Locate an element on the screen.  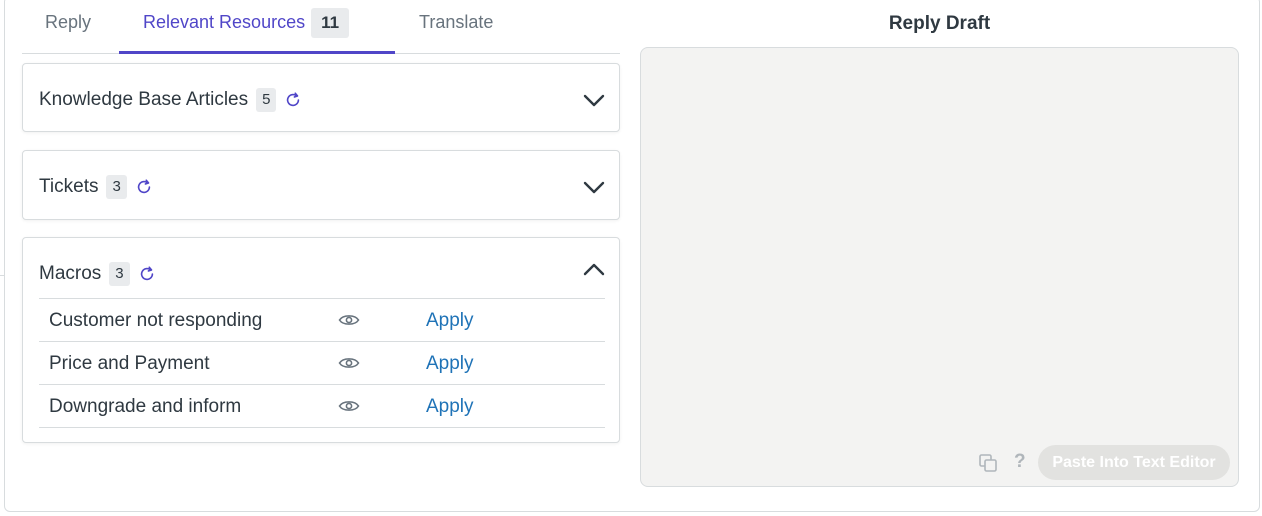
tab-relevant-resources: Relevant Resources 11 is located at coordinates (257, 27).